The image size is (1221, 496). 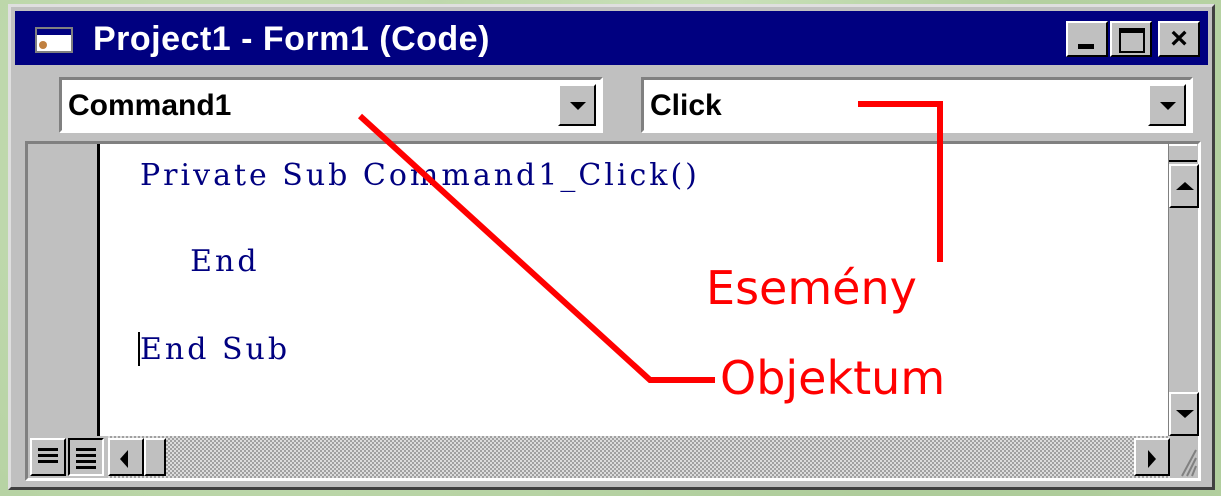 I want to click on margin-indicator-bar, so click(x=64, y=290).